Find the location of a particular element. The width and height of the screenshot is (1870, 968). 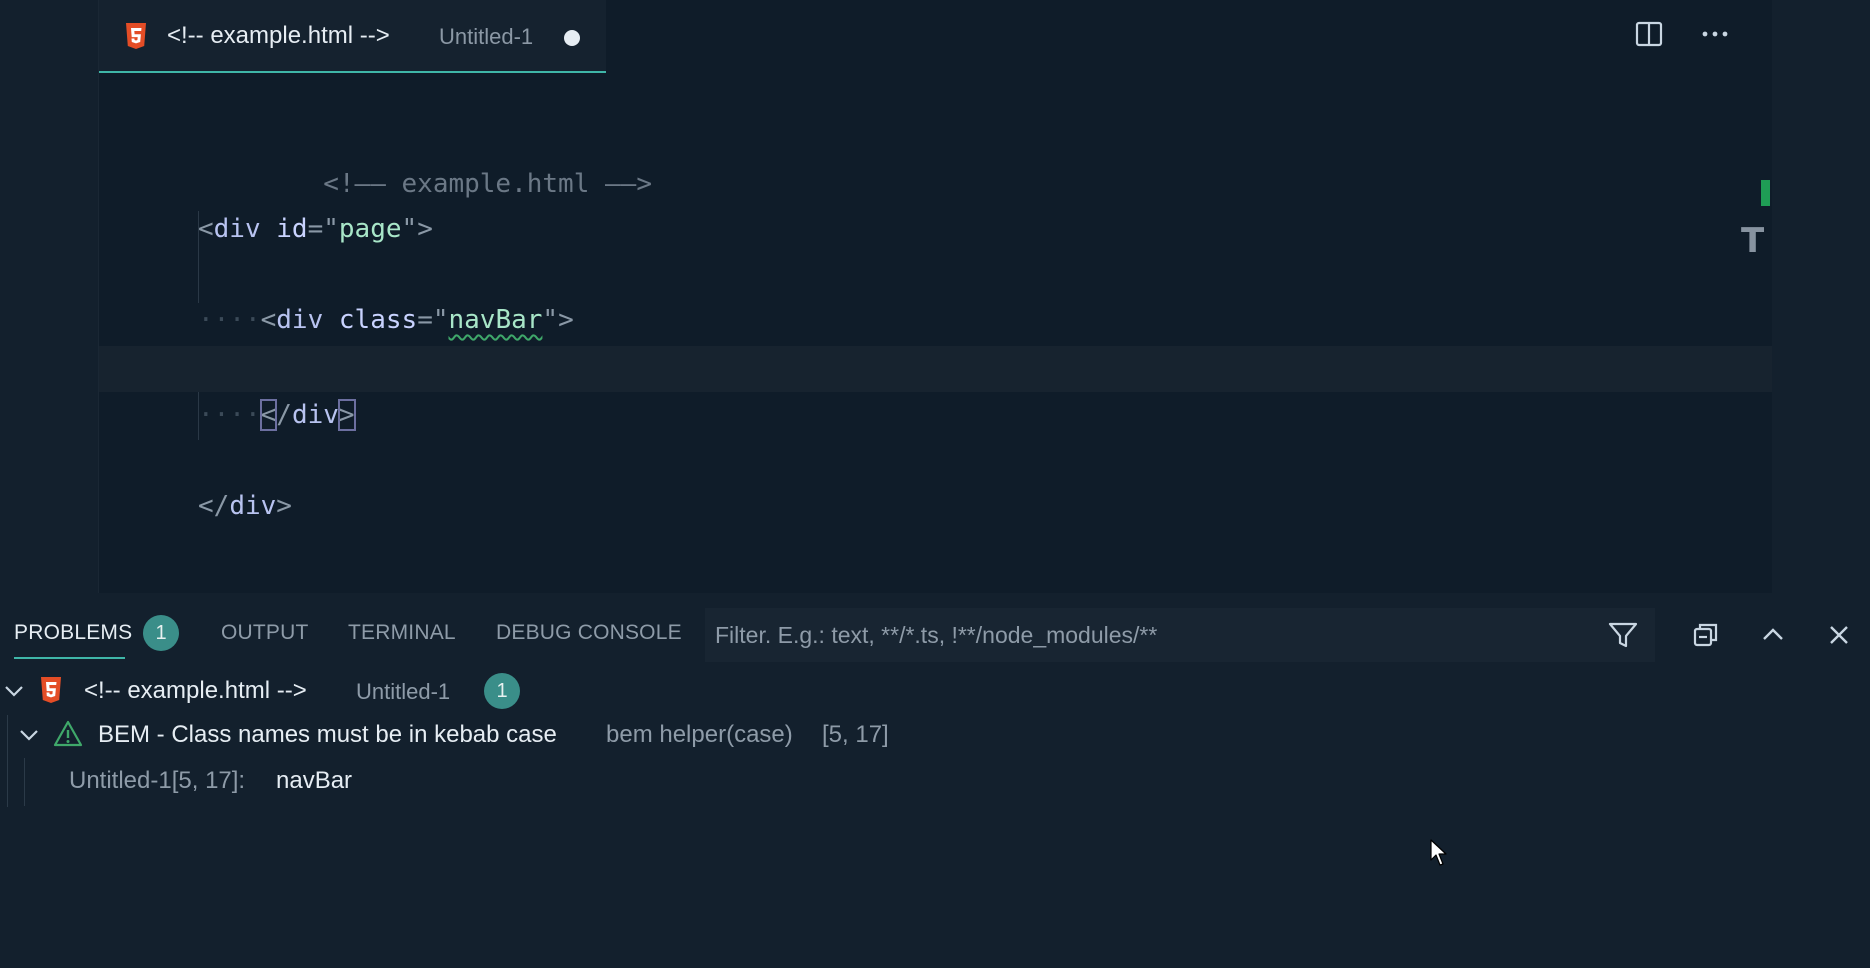

code-line-3: <div id="page"> is located at coordinates (935, 202).